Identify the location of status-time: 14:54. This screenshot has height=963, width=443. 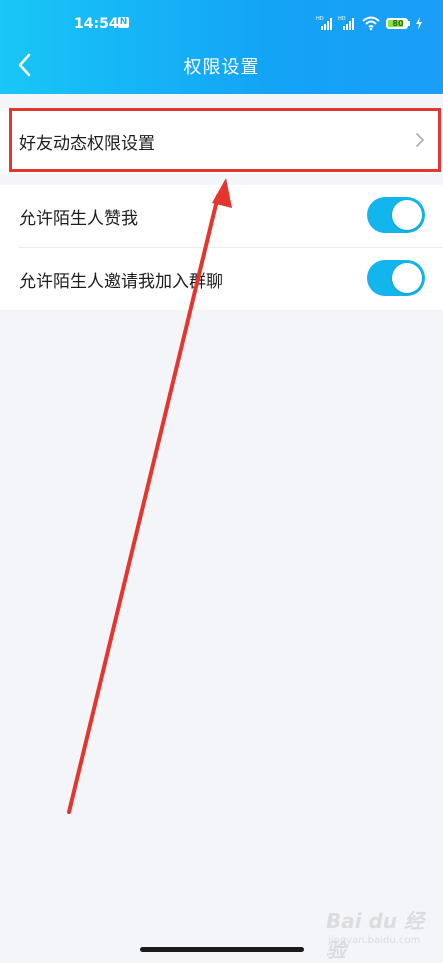
(96, 24).